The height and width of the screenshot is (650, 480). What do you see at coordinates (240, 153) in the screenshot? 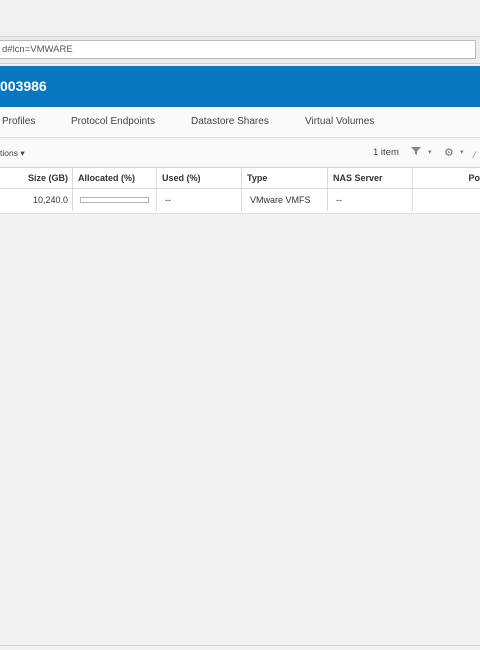
I see `table-toolbar: tions ▾ 1 item ▾ ⚙ ▾ ⁄` at bounding box center [240, 153].